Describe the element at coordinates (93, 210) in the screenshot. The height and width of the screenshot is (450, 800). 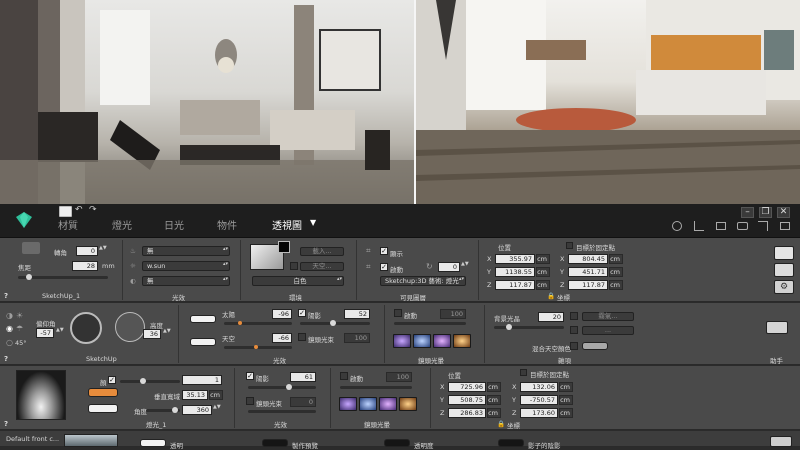
I see `redo-icon: ↷` at that location.